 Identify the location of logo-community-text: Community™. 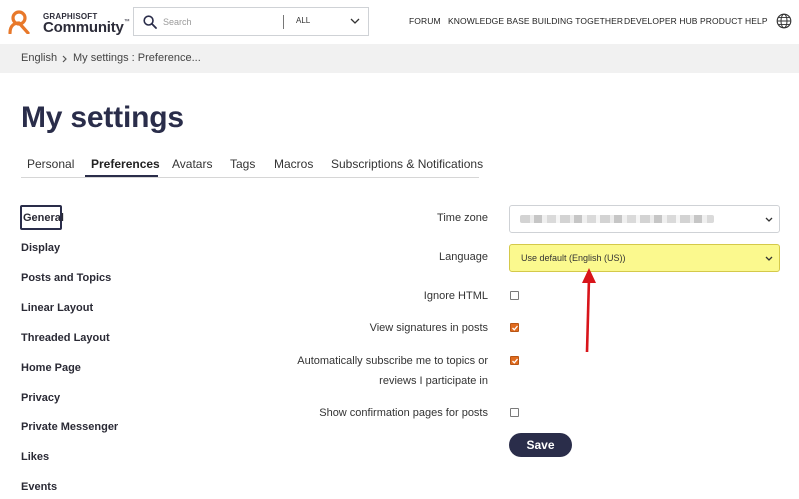
(86, 27).